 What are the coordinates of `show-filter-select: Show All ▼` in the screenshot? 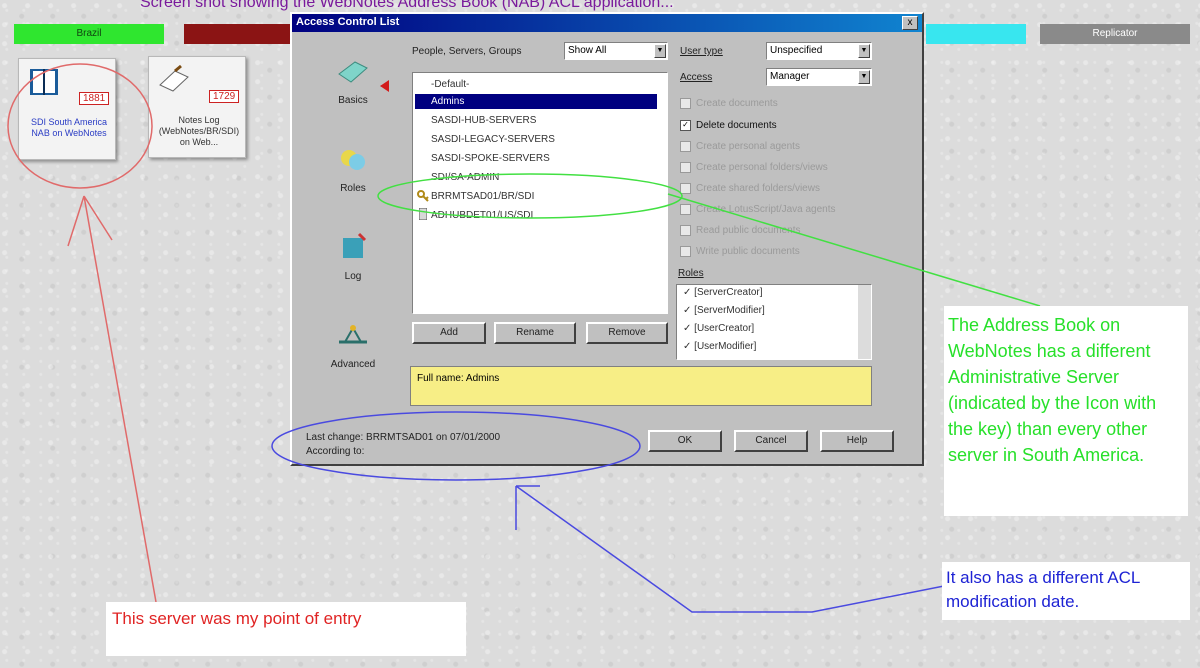 It's located at (616, 51).